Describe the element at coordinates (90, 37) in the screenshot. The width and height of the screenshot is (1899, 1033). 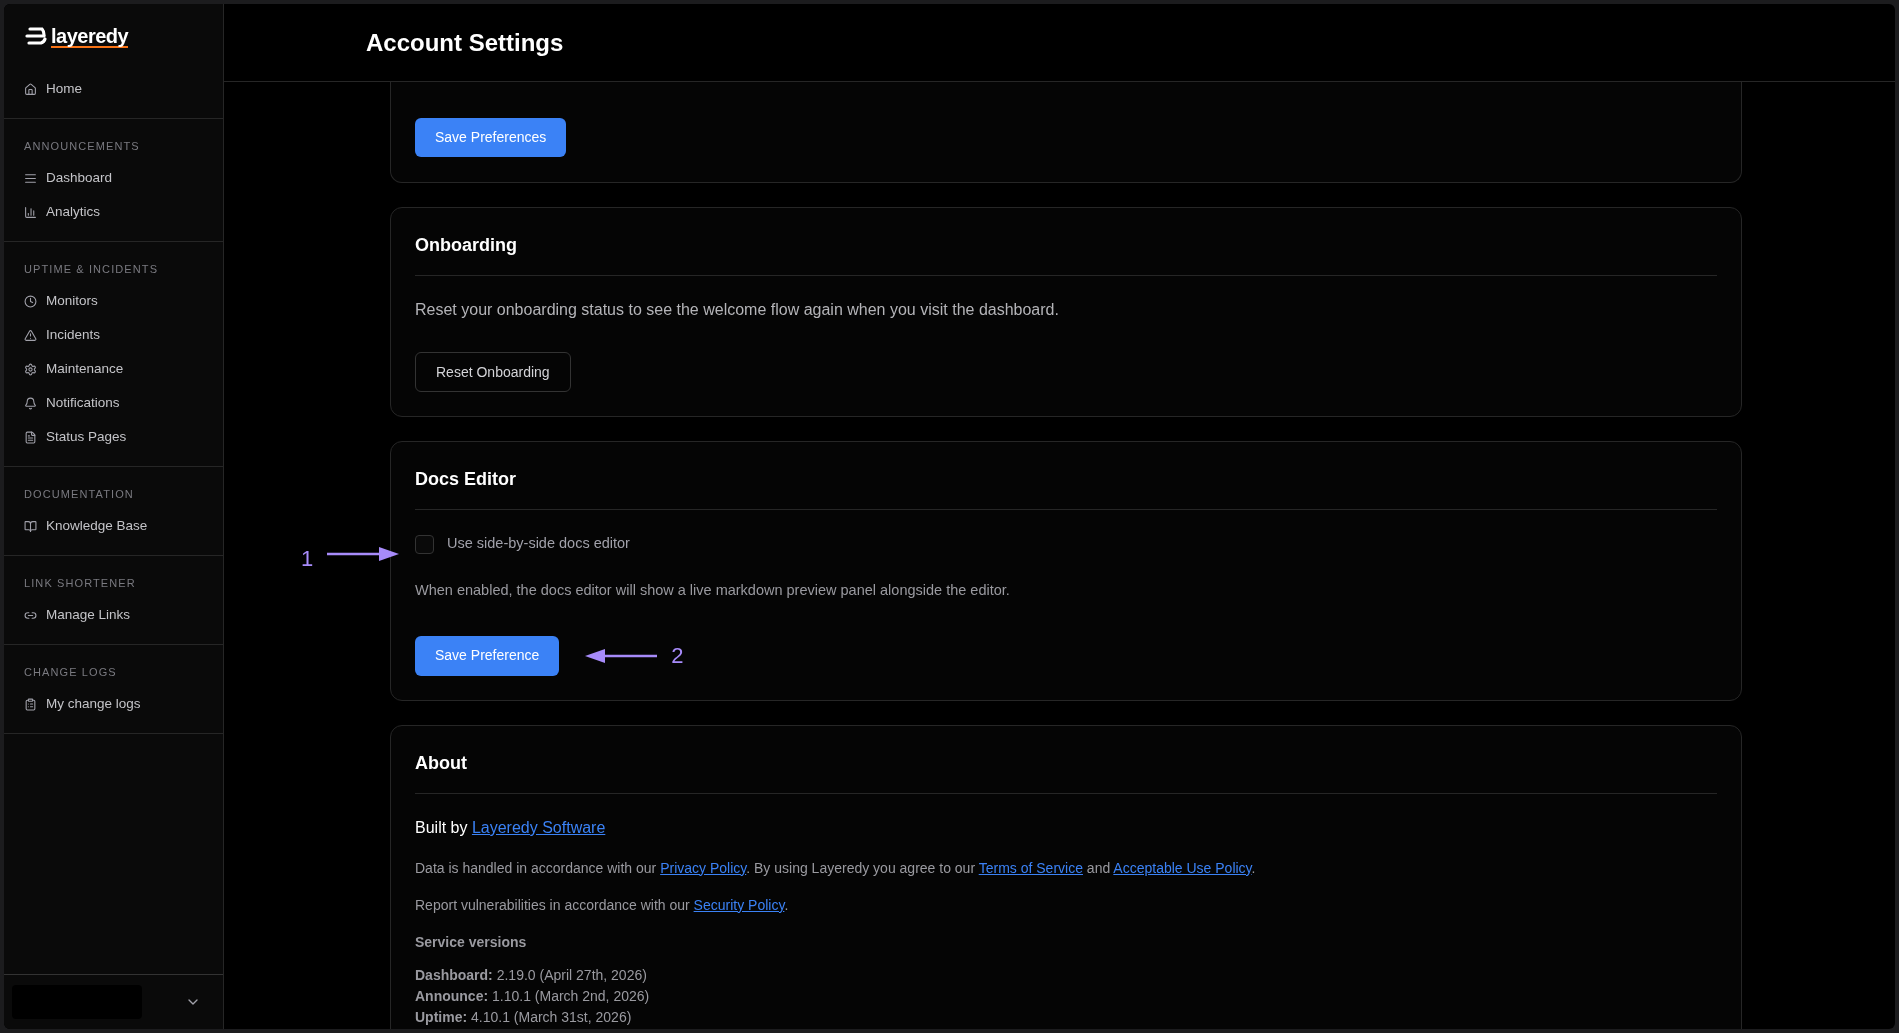
I see `logo-text: layeredy` at that location.